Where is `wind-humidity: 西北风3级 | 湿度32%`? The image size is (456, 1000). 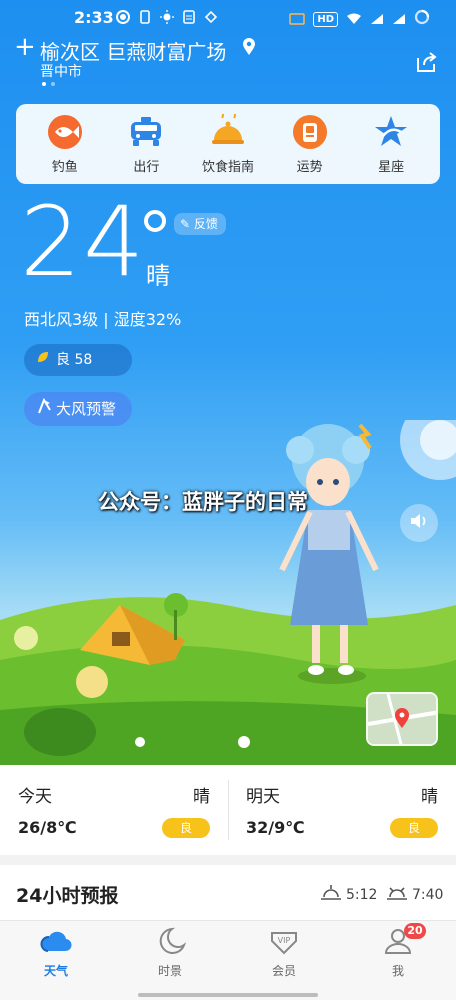
wind-humidity: 西北风3级 | 湿度32% is located at coordinates (103, 319).